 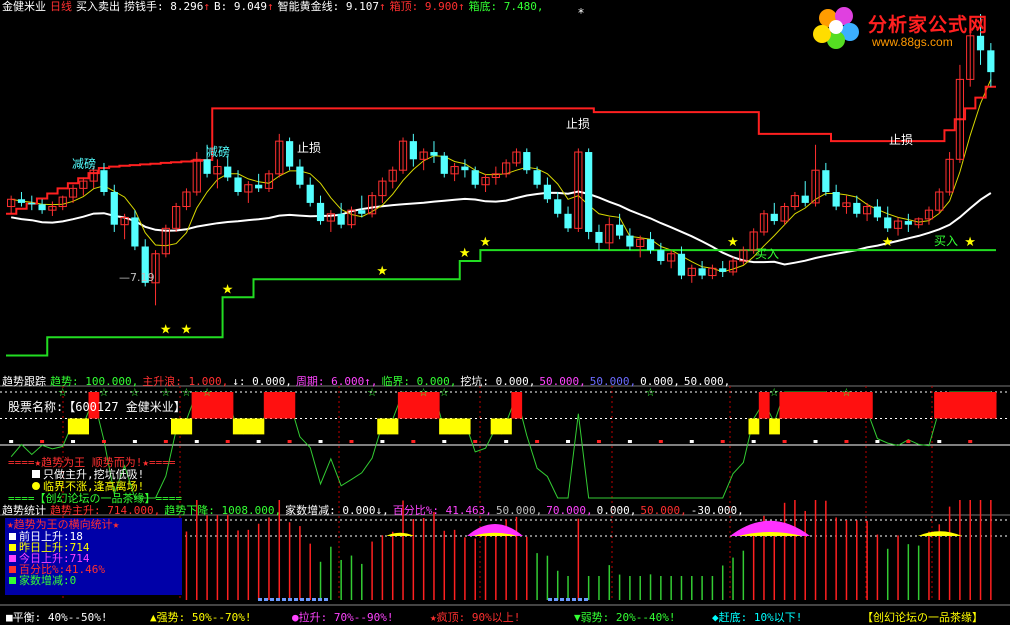 What do you see at coordinates (93, 580) in the screenshot?
I see `stats-row: 家数增减:0` at bounding box center [93, 580].